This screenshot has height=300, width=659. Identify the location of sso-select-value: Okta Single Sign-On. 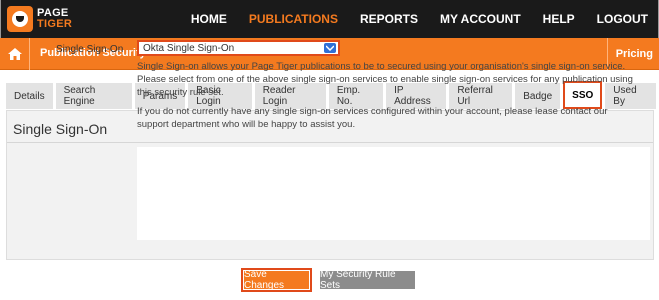
(189, 48).